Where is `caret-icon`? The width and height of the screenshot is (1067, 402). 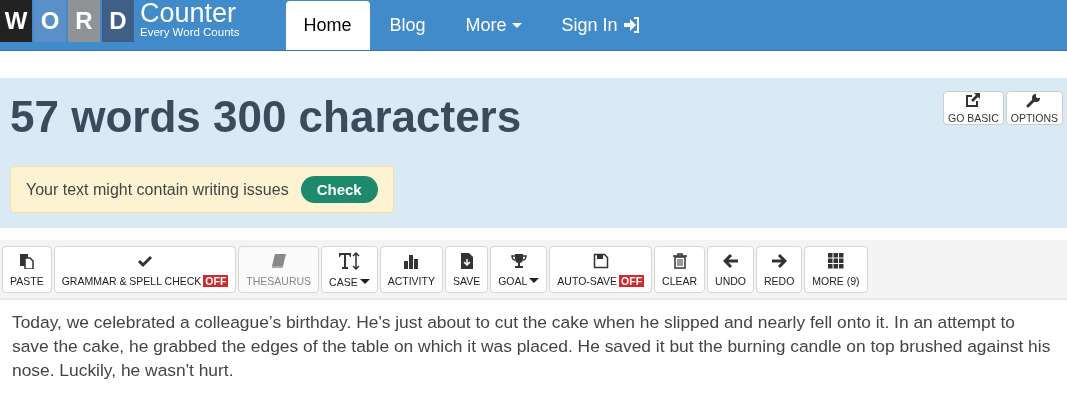
caret-icon is located at coordinates (516, 25).